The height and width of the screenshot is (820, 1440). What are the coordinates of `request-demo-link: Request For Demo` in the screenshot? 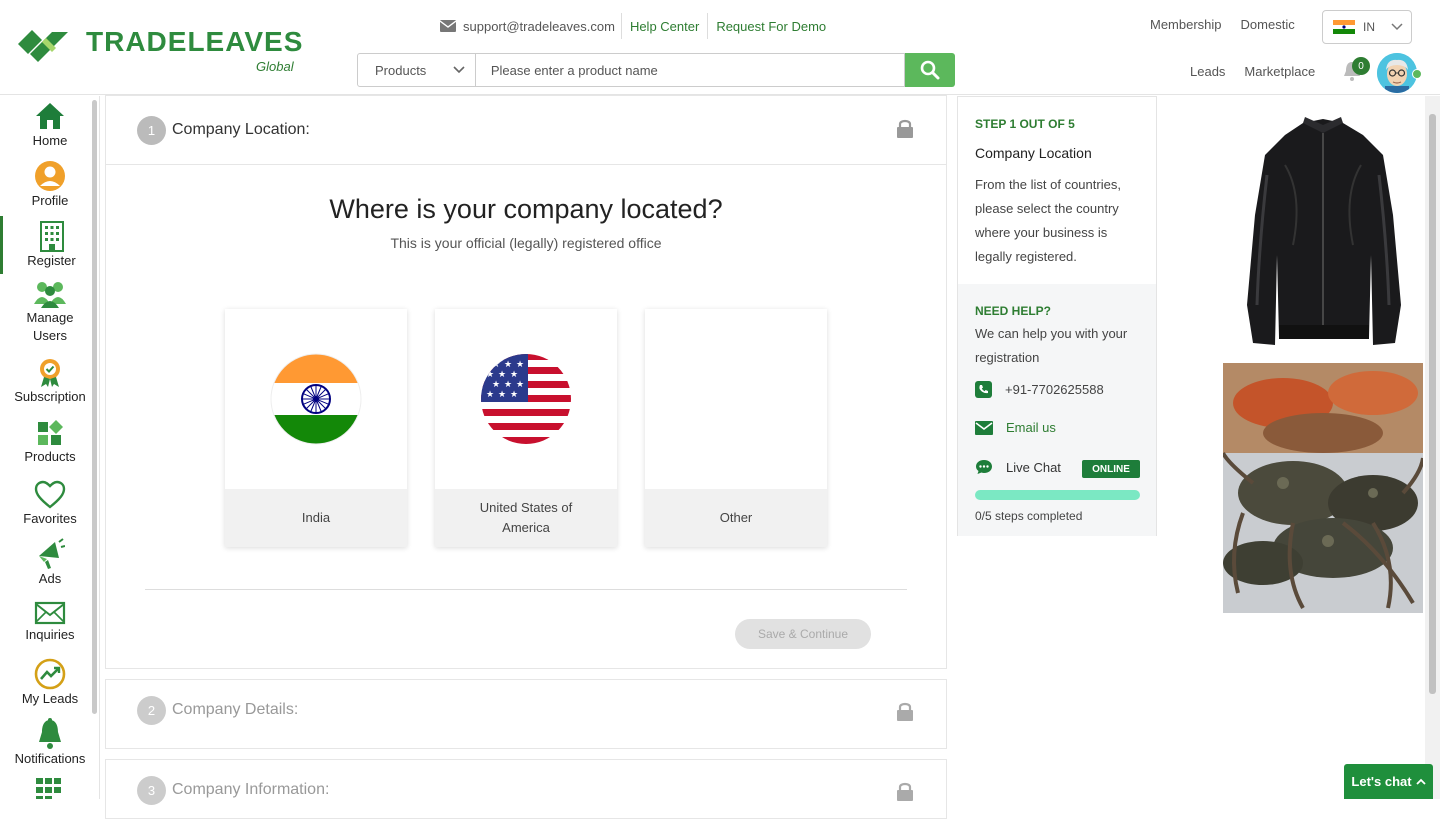 It's located at (771, 26).